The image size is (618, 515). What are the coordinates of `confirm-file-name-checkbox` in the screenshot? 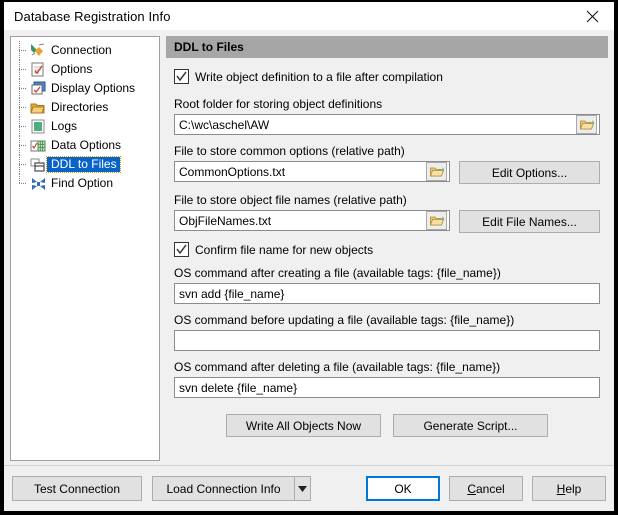 It's located at (181, 249).